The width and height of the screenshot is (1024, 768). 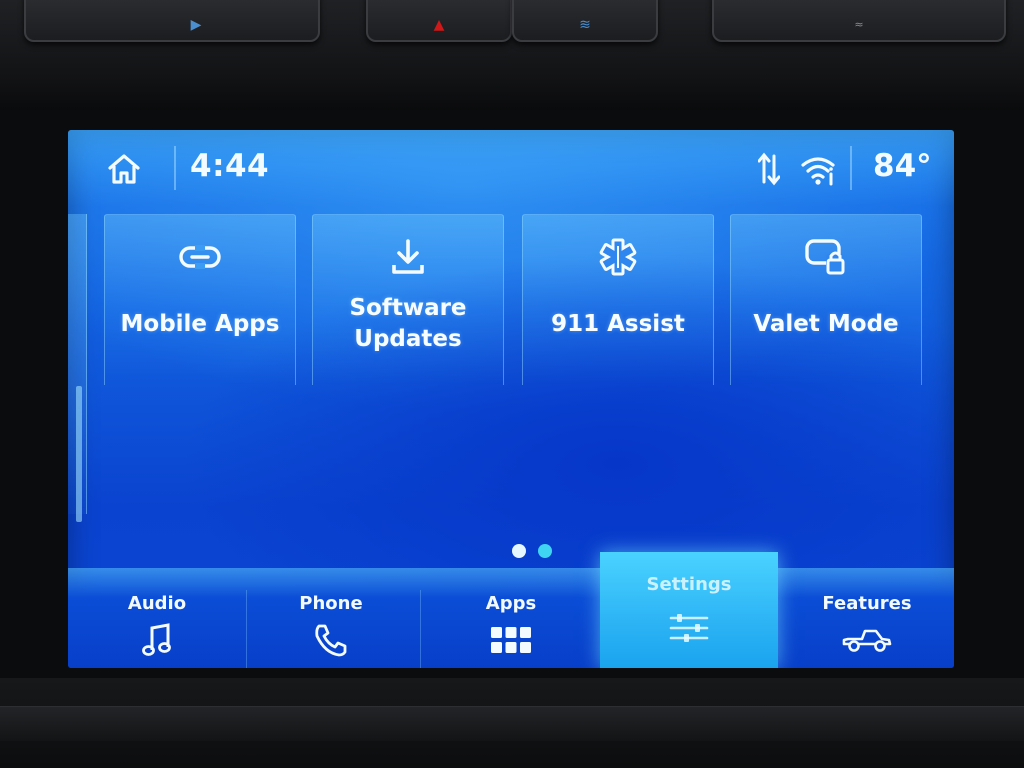 What do you see at coordinates (331, 640) in the screenshot?
I see `phone-icon` at bounding box center [331, 640].